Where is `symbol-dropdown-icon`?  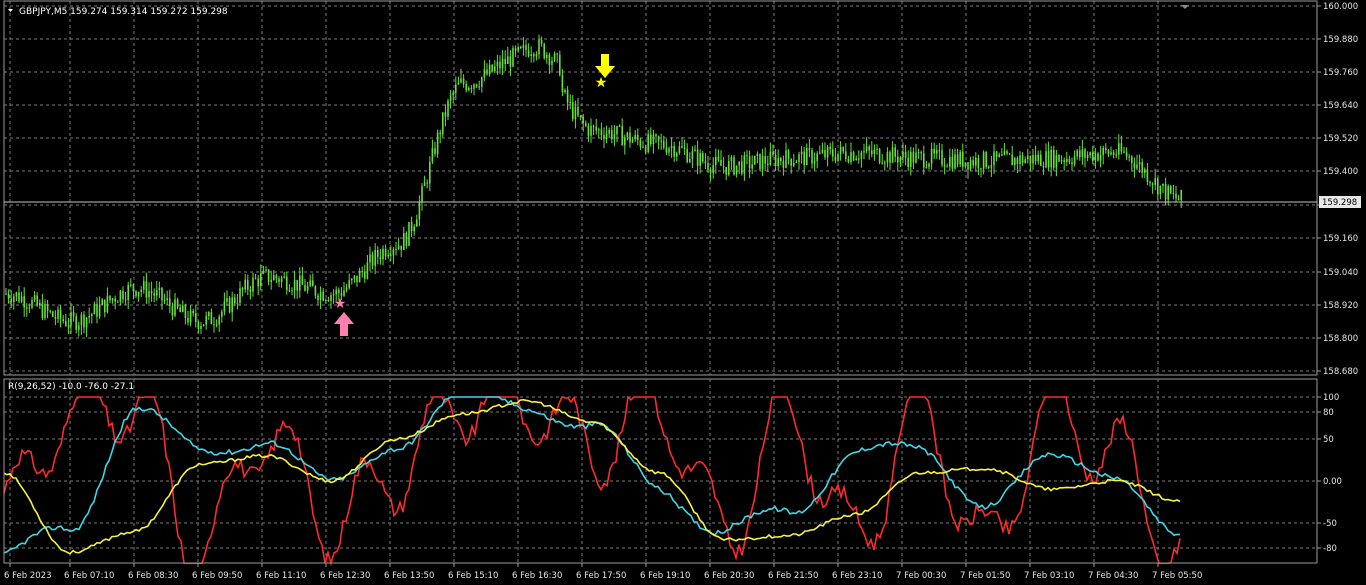
symbol-dropdown-icon is located at coordinates (10, 10).